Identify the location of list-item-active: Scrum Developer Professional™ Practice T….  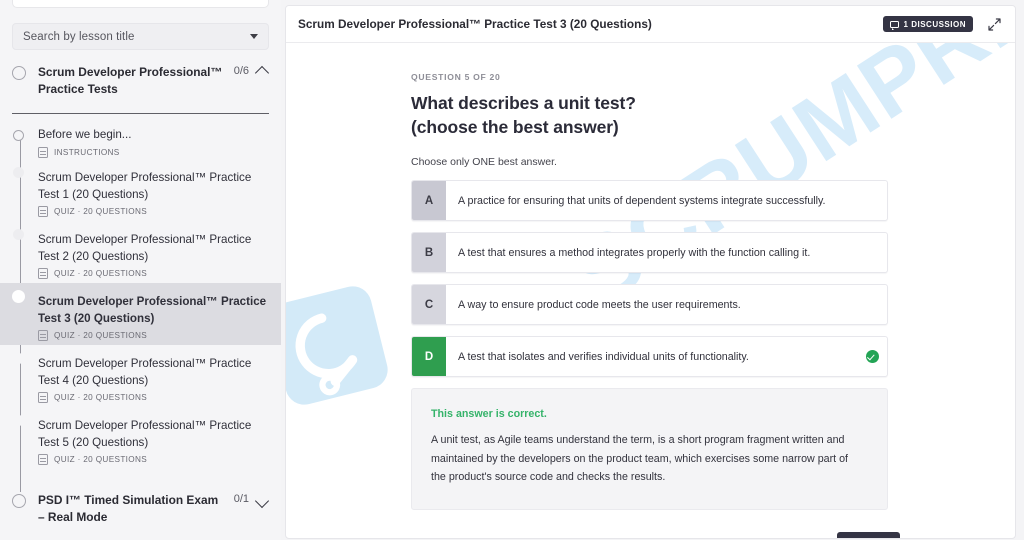
(140, 314).